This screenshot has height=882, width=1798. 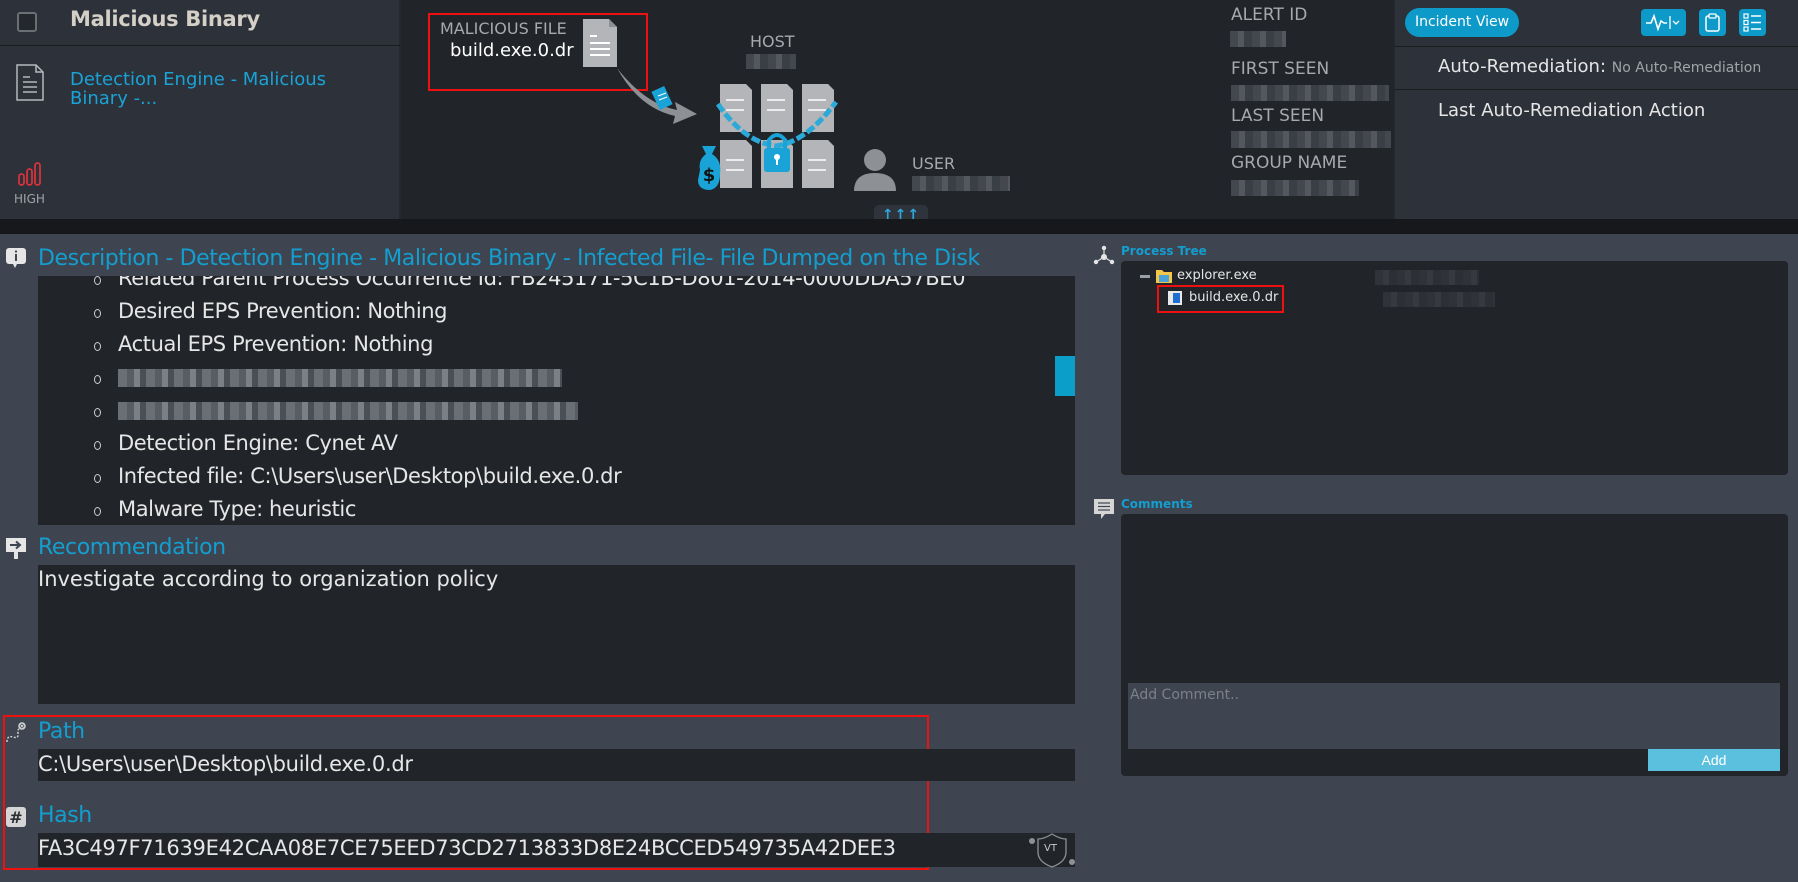 I want to click on activity-pulse-icon, so click(x=1663, y=22).